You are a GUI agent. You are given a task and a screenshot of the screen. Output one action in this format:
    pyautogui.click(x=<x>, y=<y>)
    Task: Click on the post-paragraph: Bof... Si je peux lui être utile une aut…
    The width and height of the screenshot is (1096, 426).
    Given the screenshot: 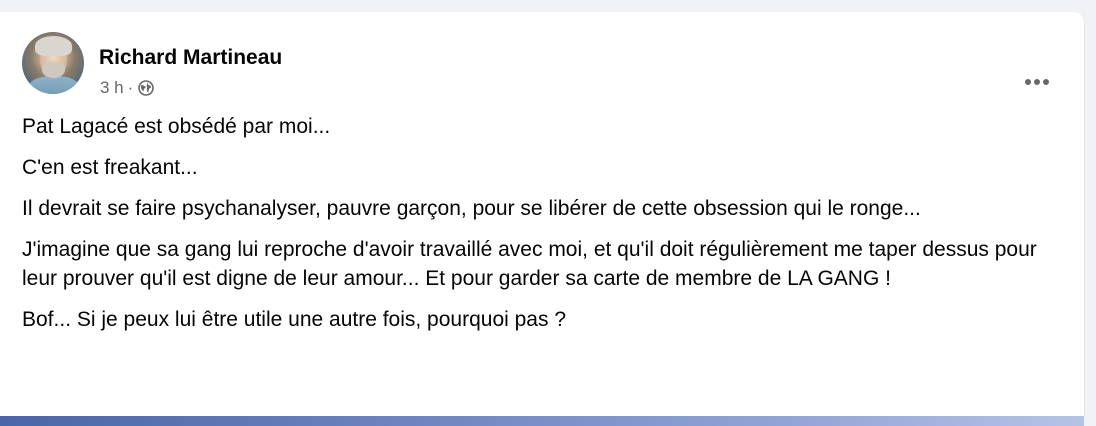 What is the action you would take?
    pyautogui.click(x=294, y=319)
    